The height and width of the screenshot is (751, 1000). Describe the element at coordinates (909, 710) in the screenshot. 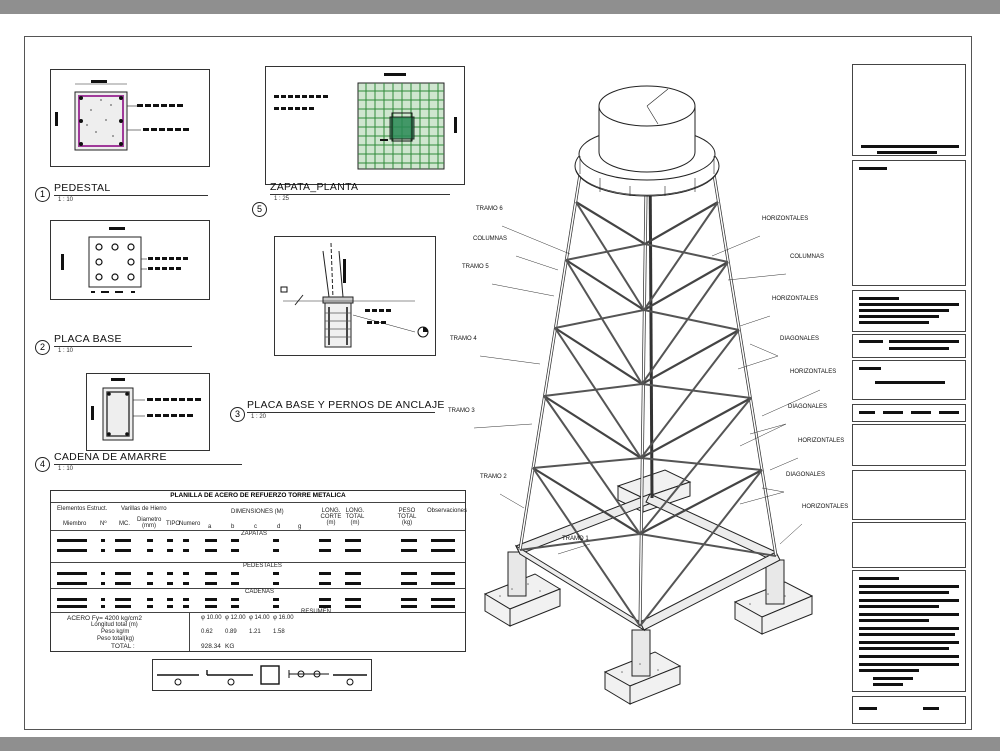

I see `title-block-sheet-number-cell` at that location.